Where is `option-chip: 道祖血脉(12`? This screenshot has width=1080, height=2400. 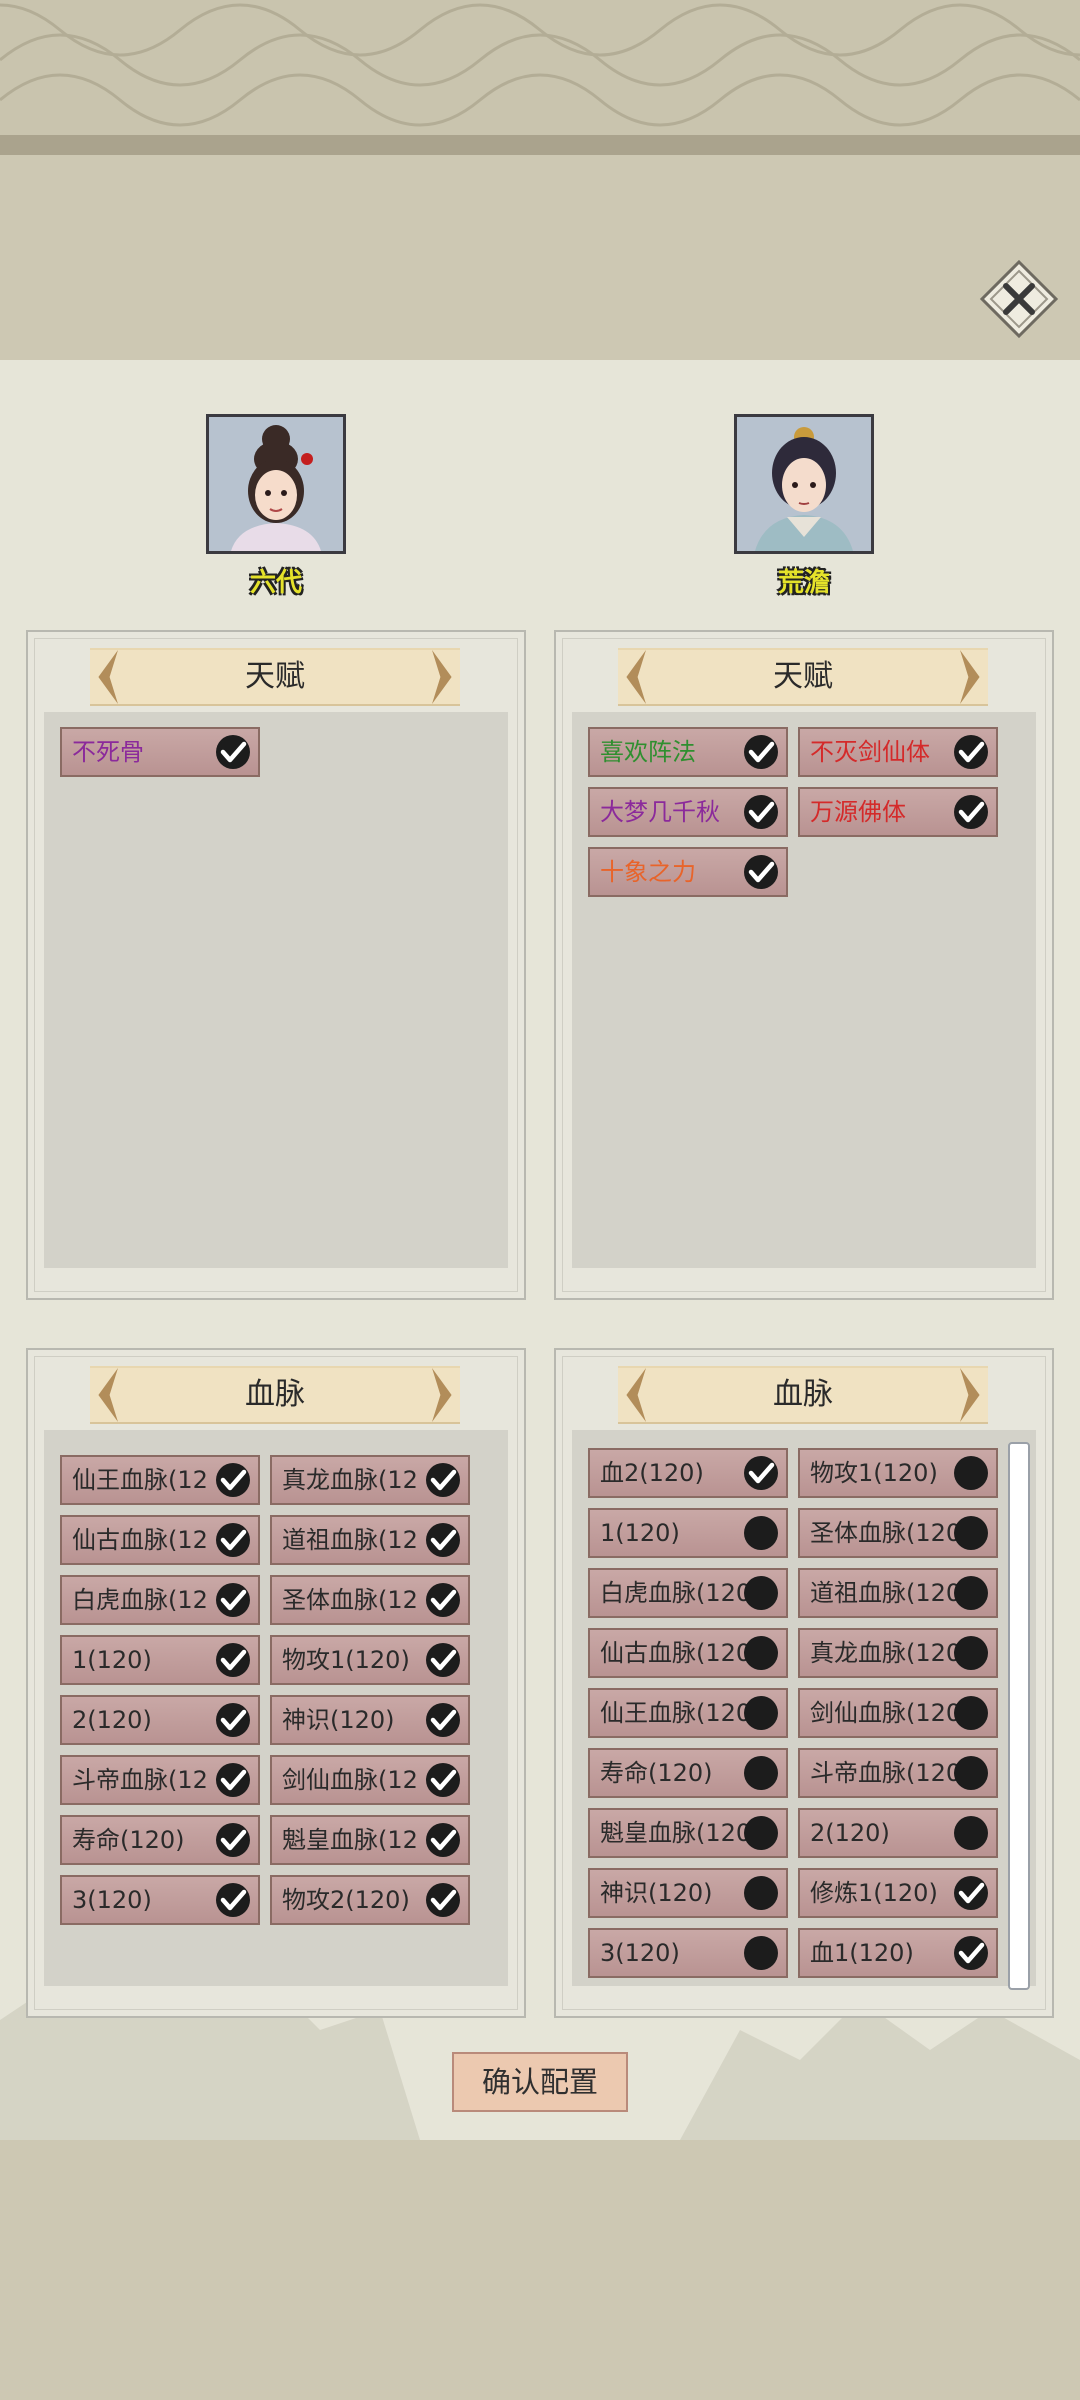
option-chip: 道祖血脉(12 is located at coordinates (370, 1540).